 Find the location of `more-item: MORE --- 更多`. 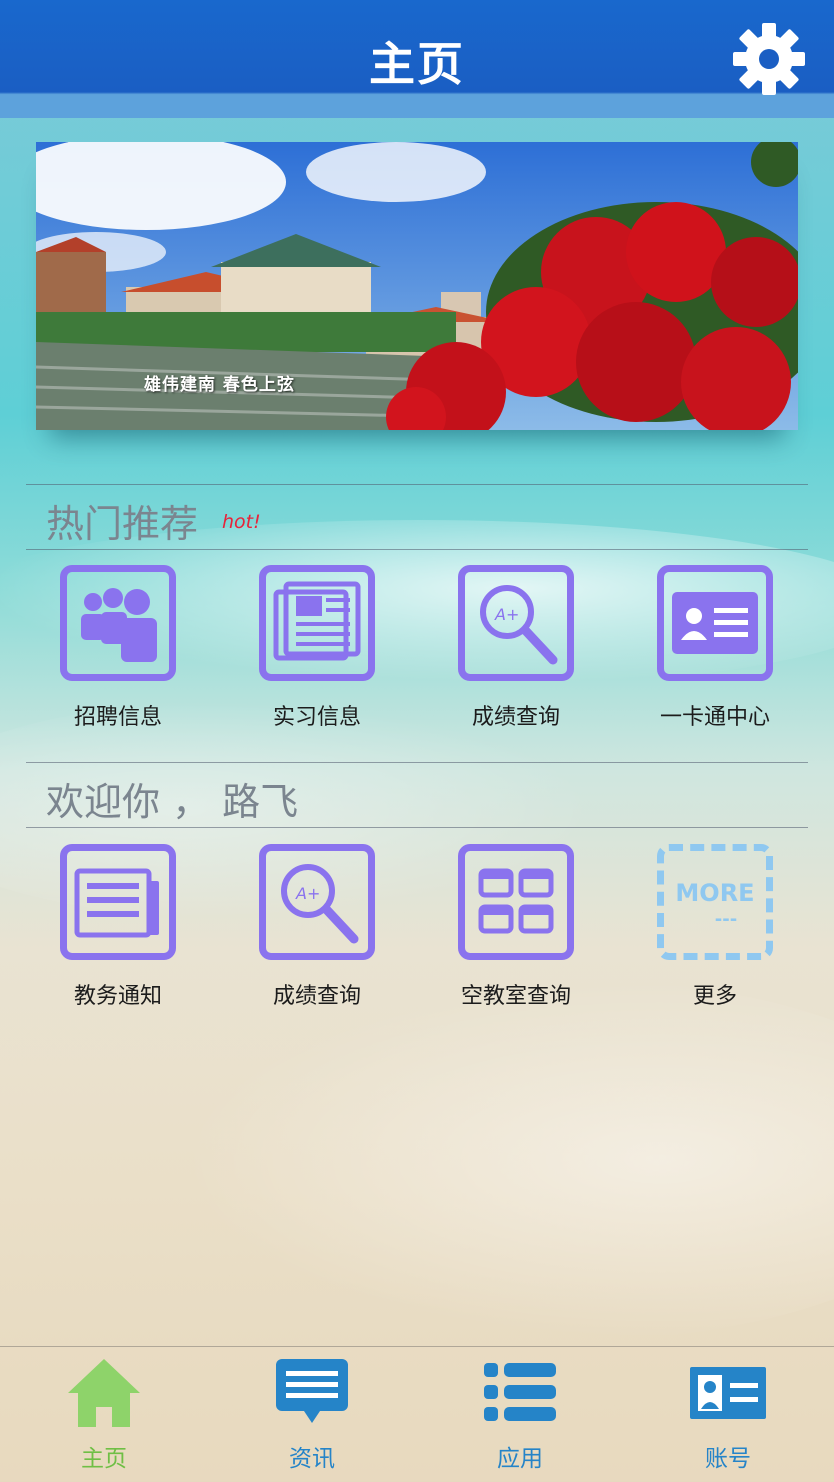

more-item: MORE --- 更多 is located at coordinates (715, 939).